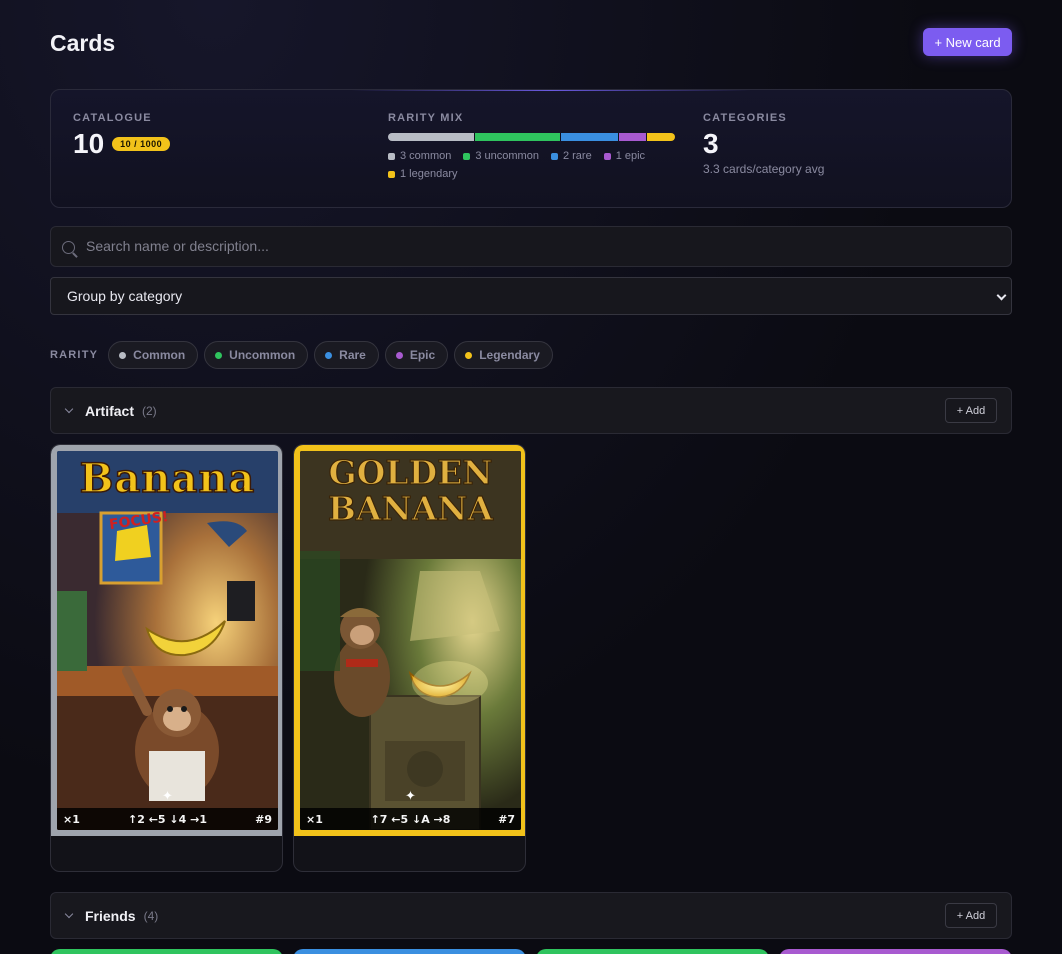 The image size is (1062, 954). I want to click on rarity-mix-legend-item: 3 uncommon, so click(501, 156).